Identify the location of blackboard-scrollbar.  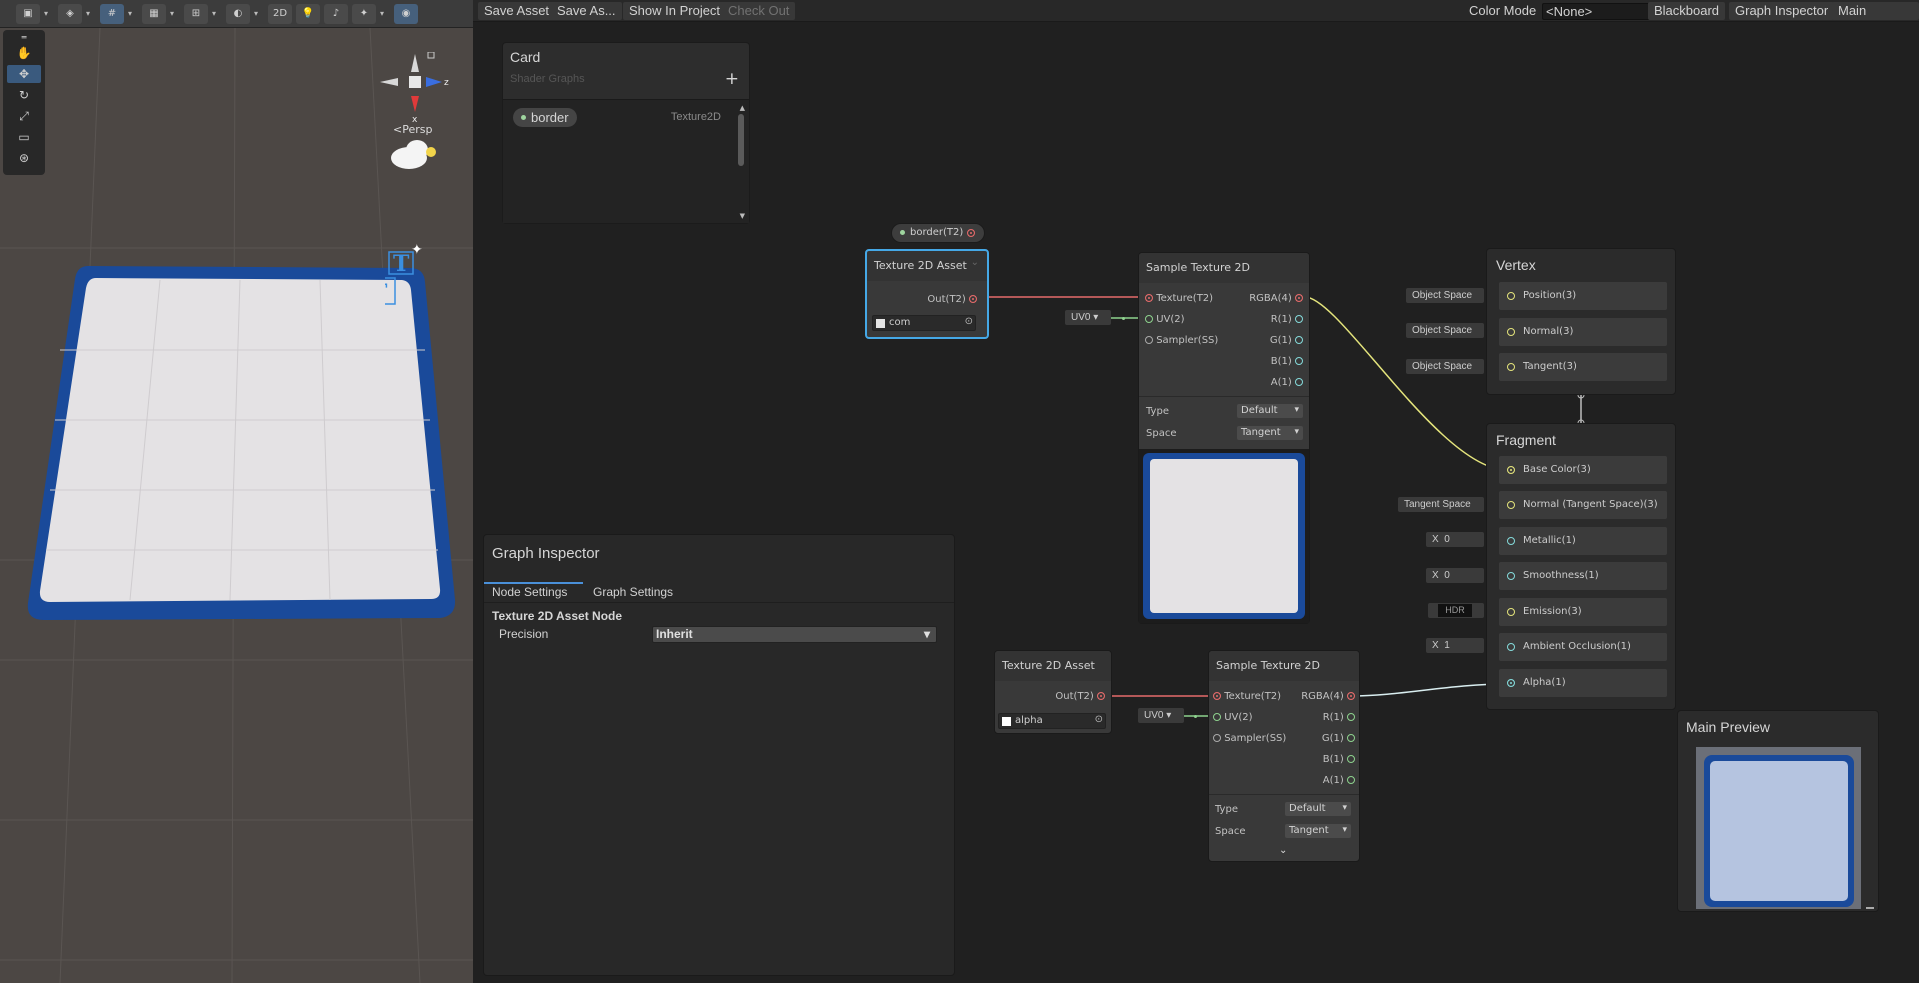
(741, 140).